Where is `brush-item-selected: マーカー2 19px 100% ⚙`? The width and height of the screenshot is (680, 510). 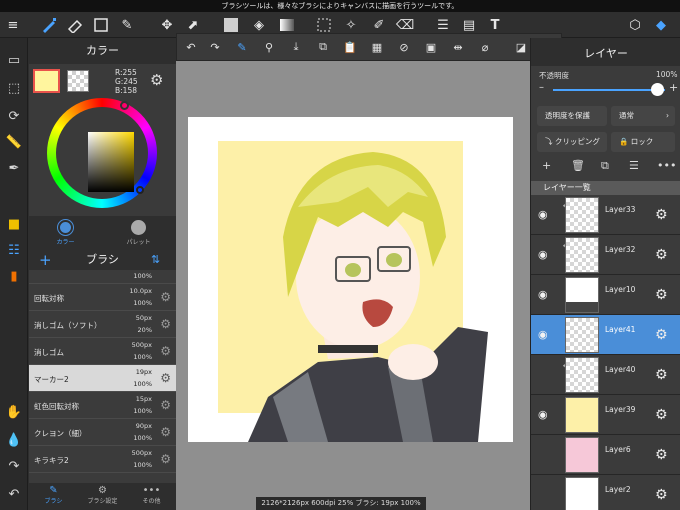 brush-item-selected: マーカー2 19px 100% ⚙ is located at coordinates (102, 378).